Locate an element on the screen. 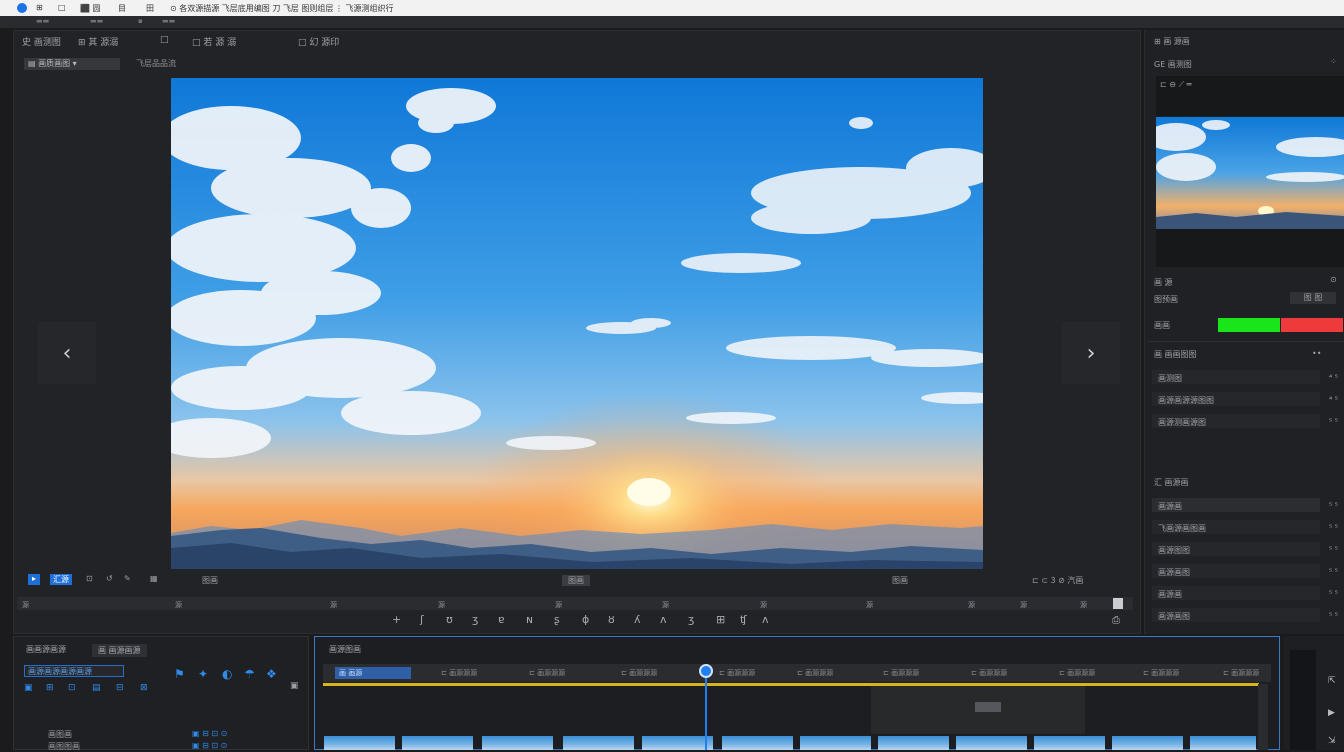  effect-icon: ⊞ is located at coordinates (50, 688).